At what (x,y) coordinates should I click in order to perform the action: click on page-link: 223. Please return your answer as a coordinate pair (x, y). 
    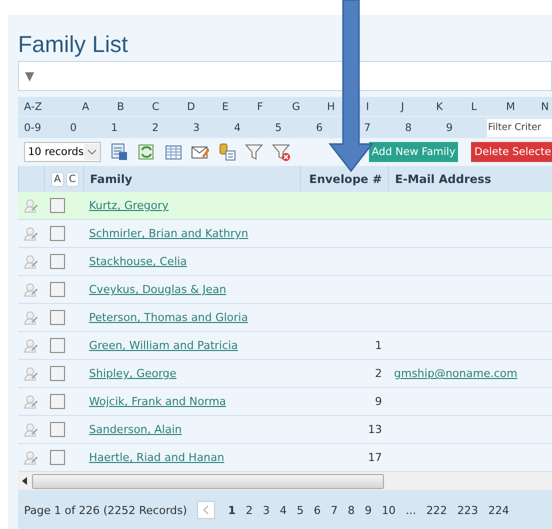
    Looking at the image, I should click on (468, 510).